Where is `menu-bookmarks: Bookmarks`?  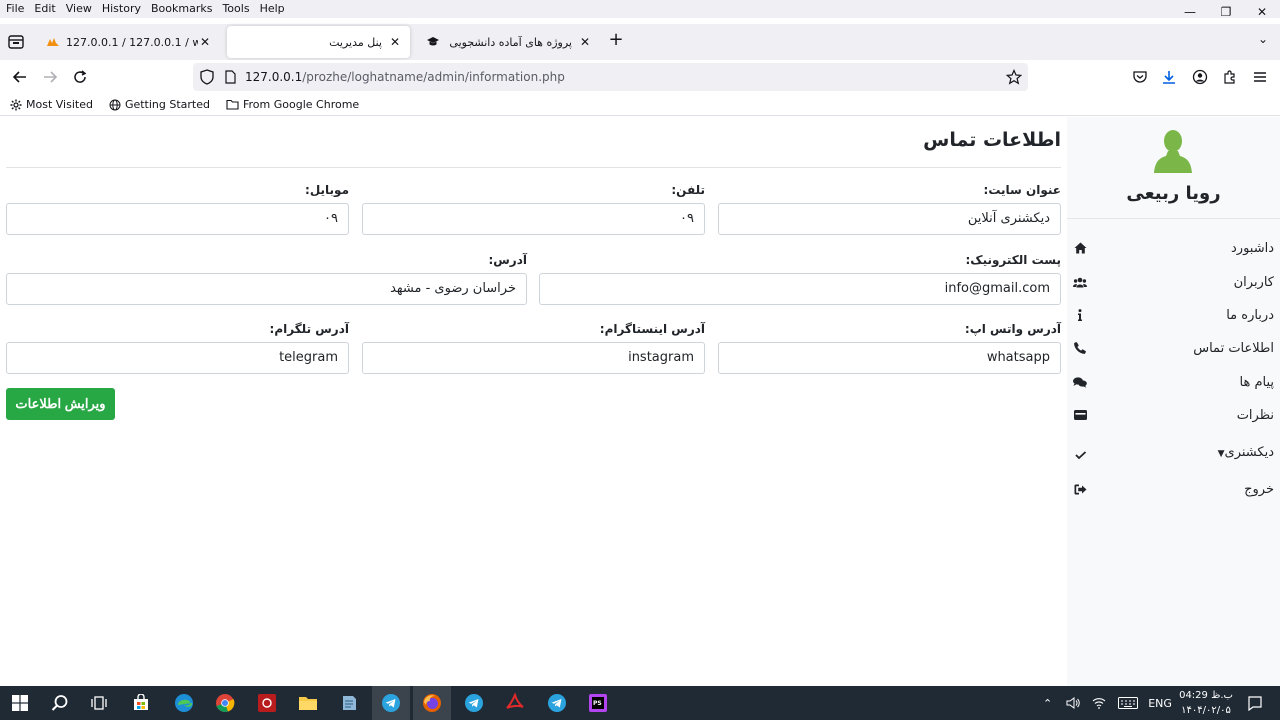
menu-bookmarks: Bookmarks is located at coordinates (181, 9).